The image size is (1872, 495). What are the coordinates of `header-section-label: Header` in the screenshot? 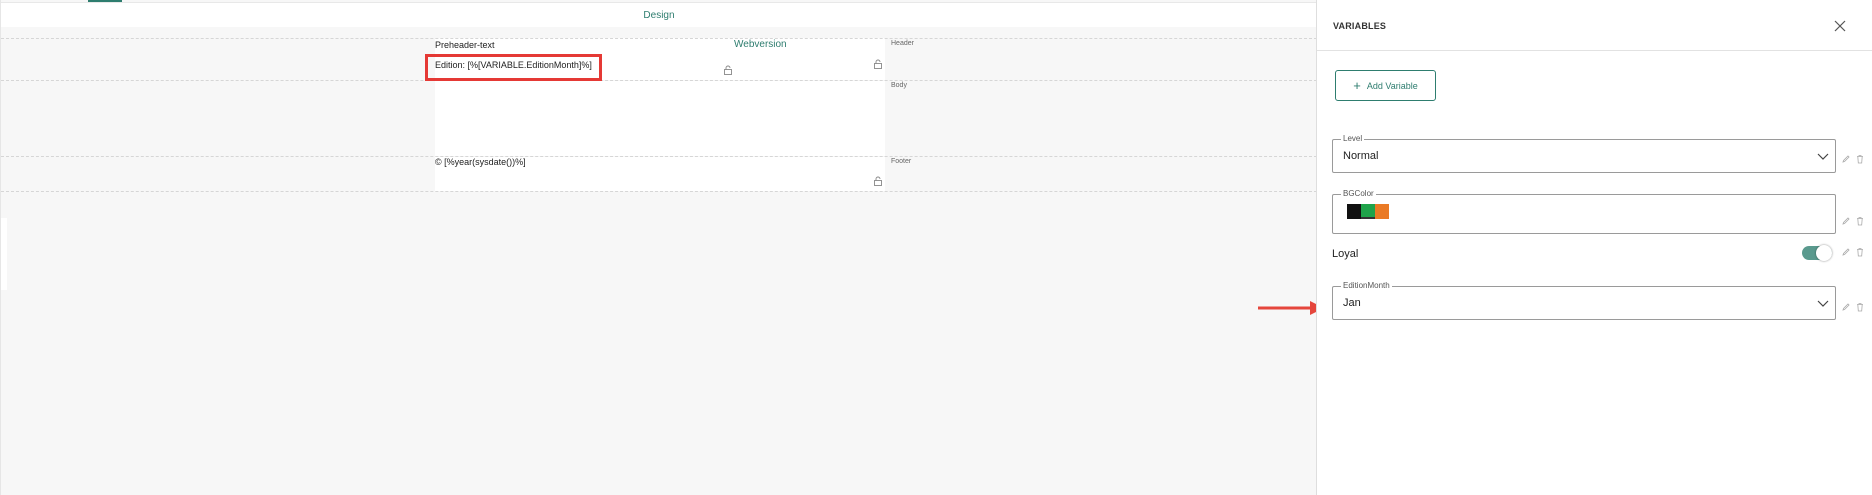 It's located at (902, 43).